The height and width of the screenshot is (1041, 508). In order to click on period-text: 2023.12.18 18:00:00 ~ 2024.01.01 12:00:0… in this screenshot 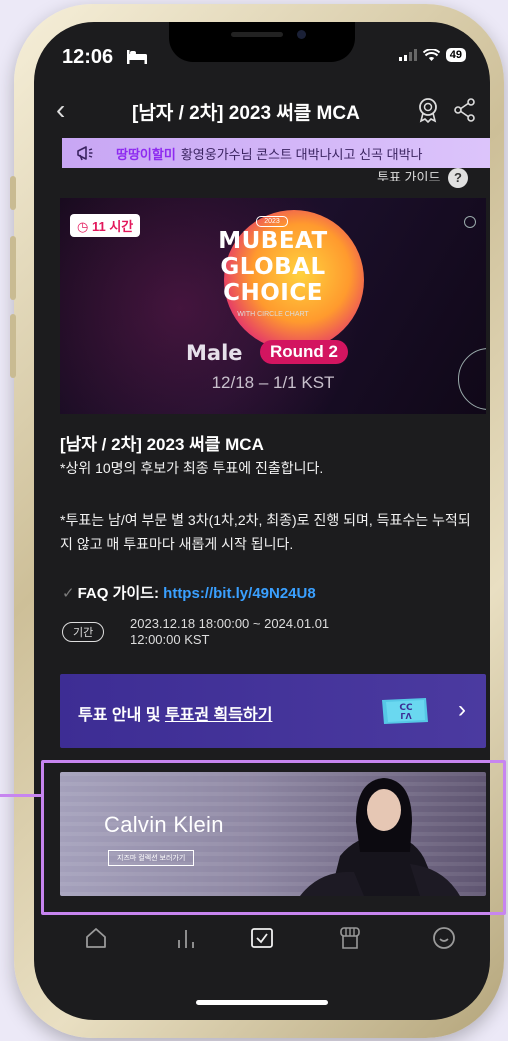, I will do `click(229, 632)`.